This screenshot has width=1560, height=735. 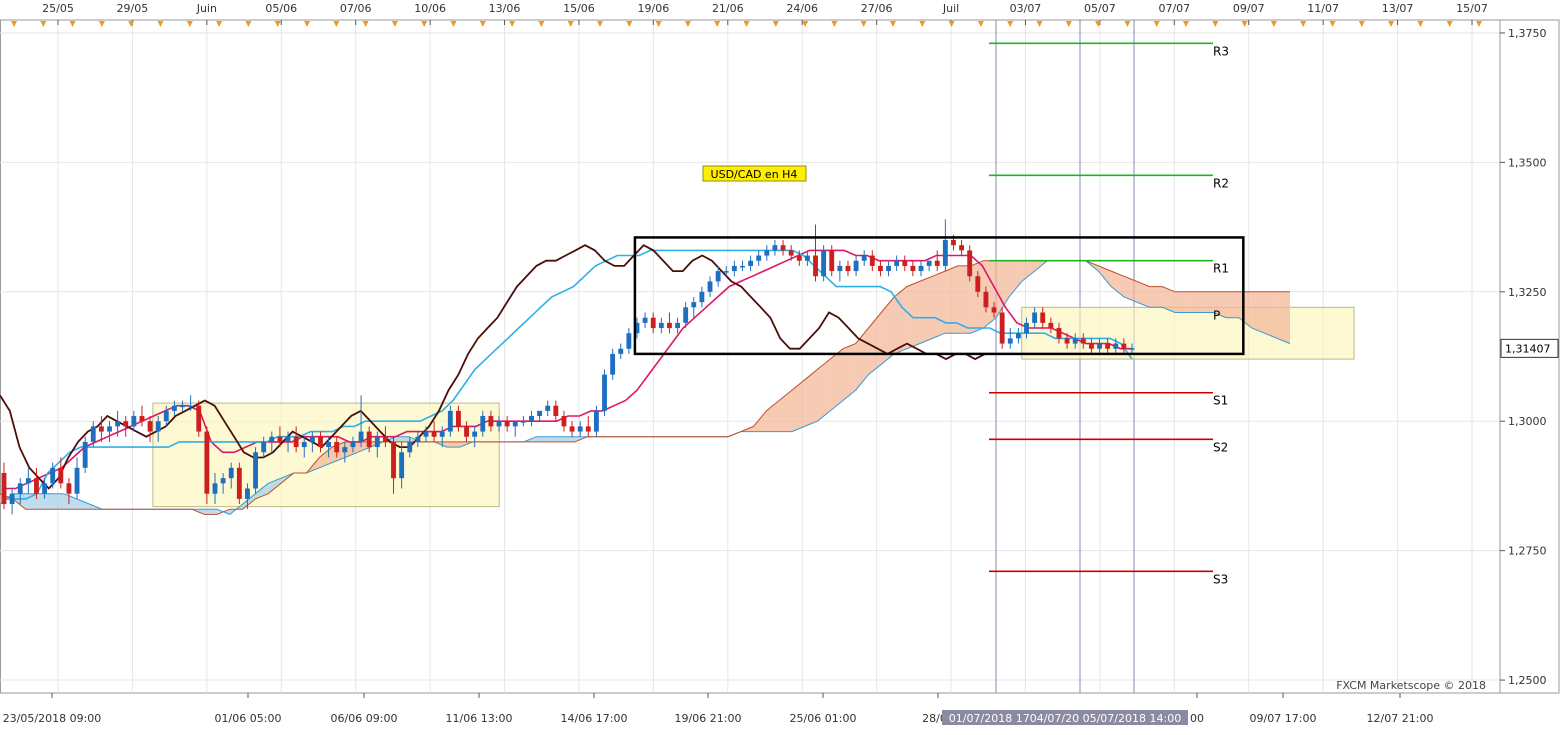 What do you see at coordinates (356, 8) in the screenshot?
I see `top-date-label: 07/06` at bounding box center [356, 8].